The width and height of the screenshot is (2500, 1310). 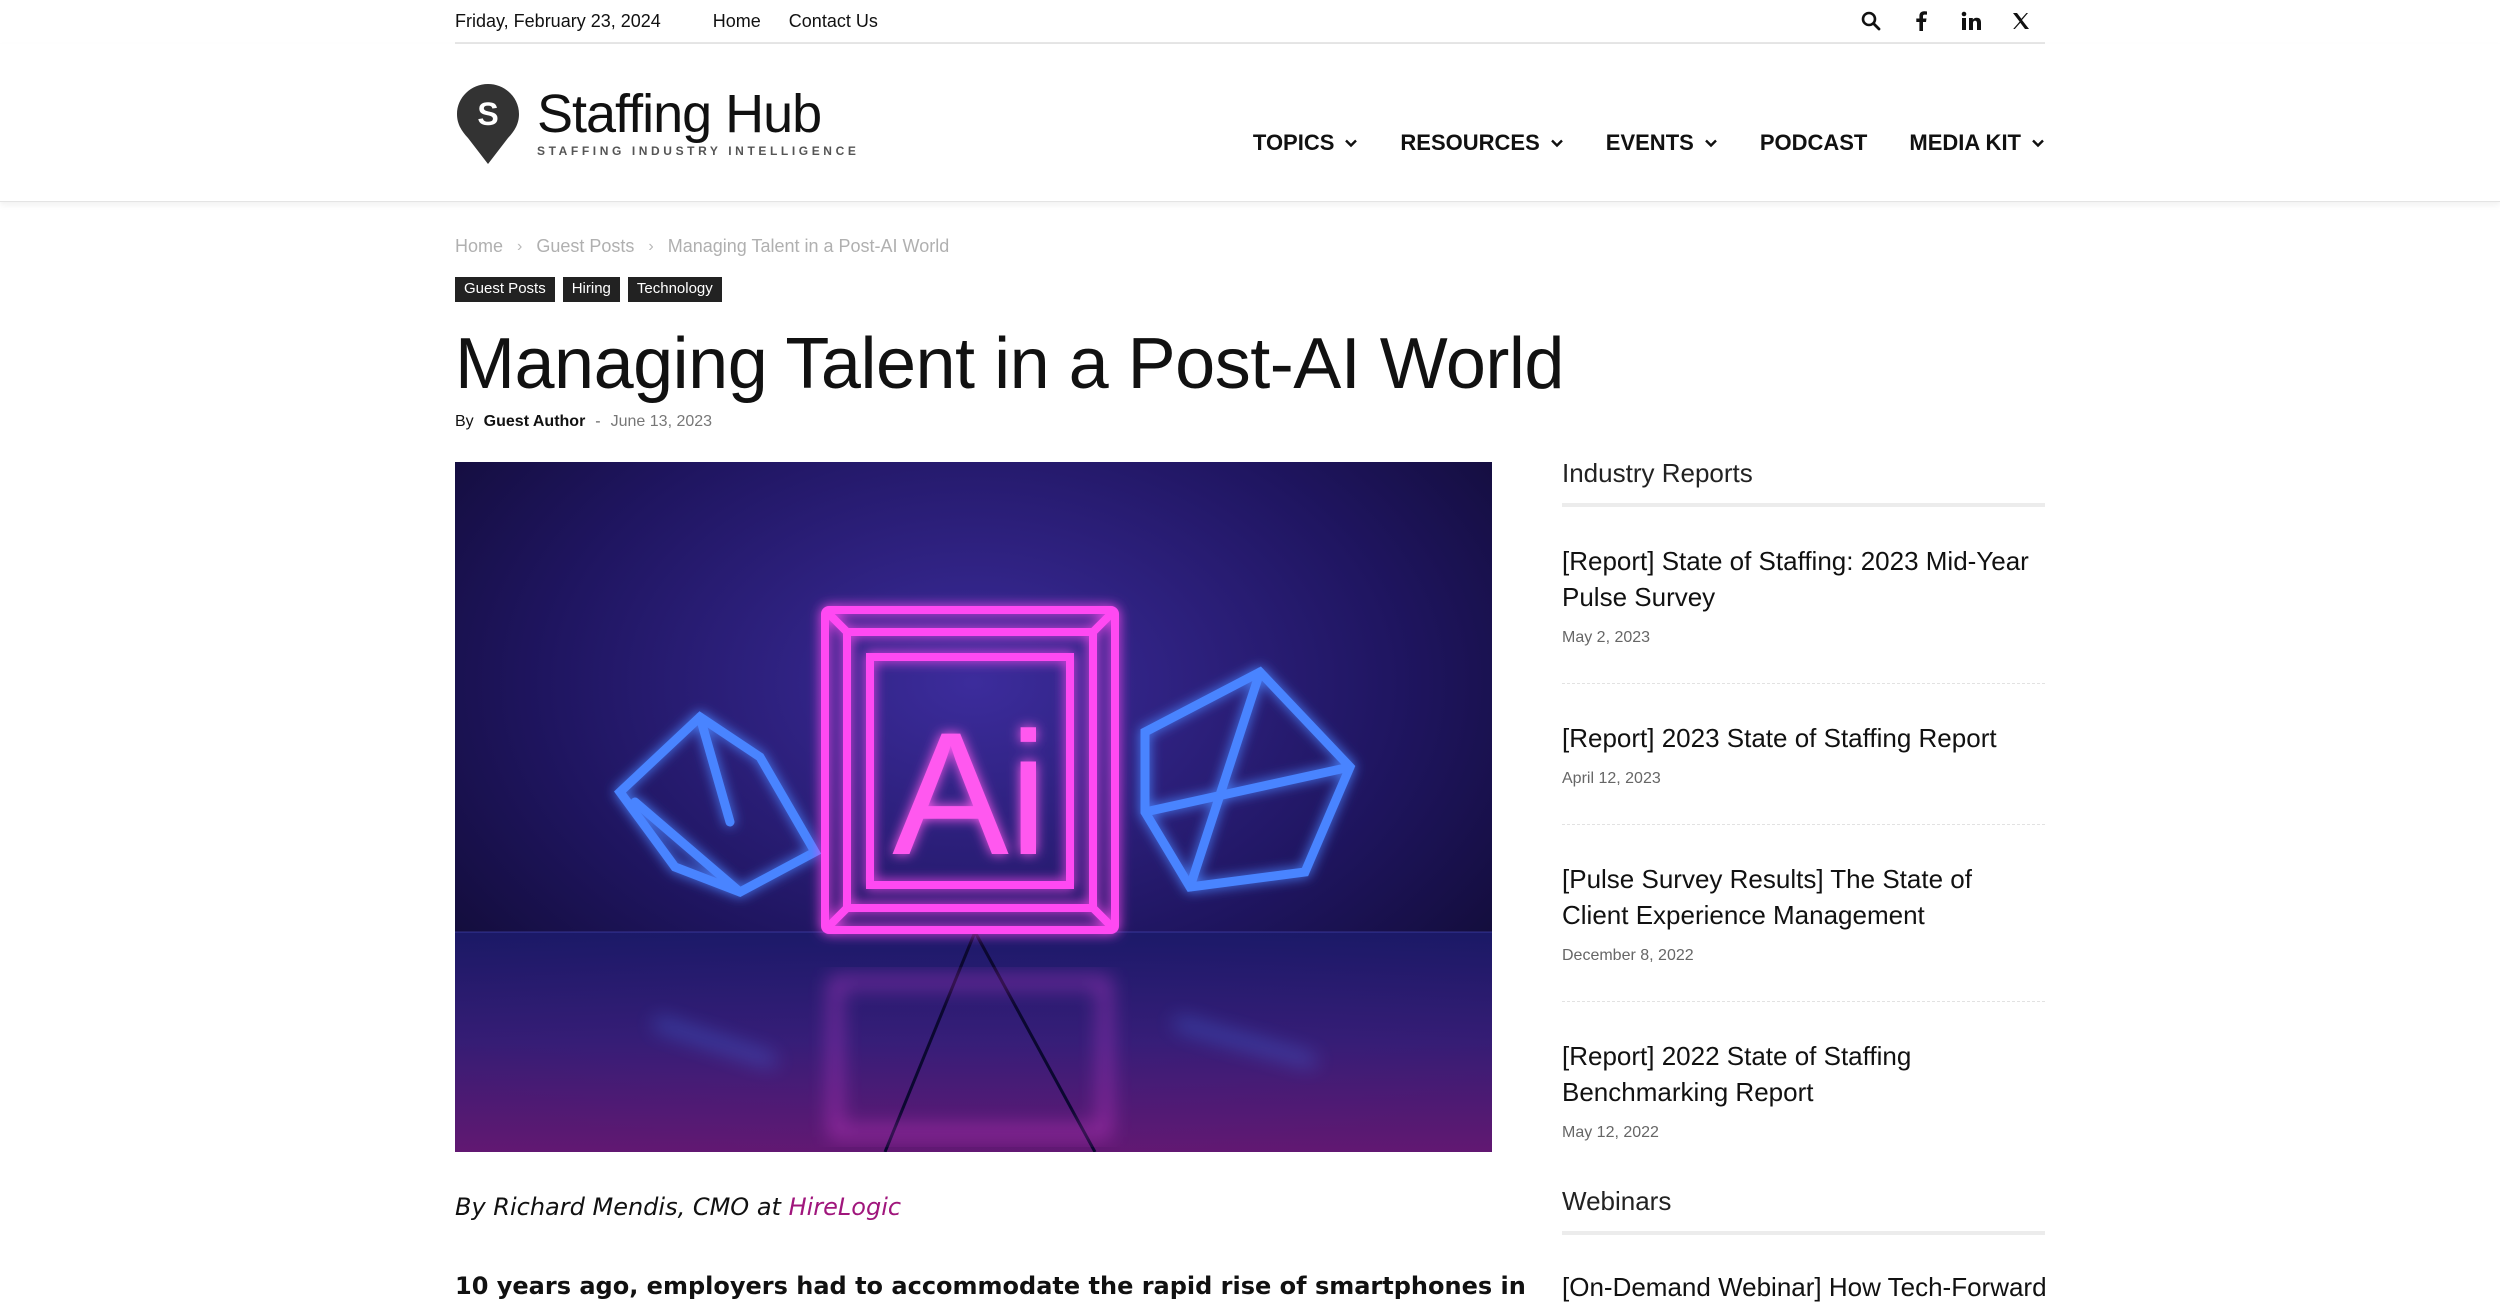 I want to click on nav-media-kit: MEDIA KIT, so click(x=1977, y=143).